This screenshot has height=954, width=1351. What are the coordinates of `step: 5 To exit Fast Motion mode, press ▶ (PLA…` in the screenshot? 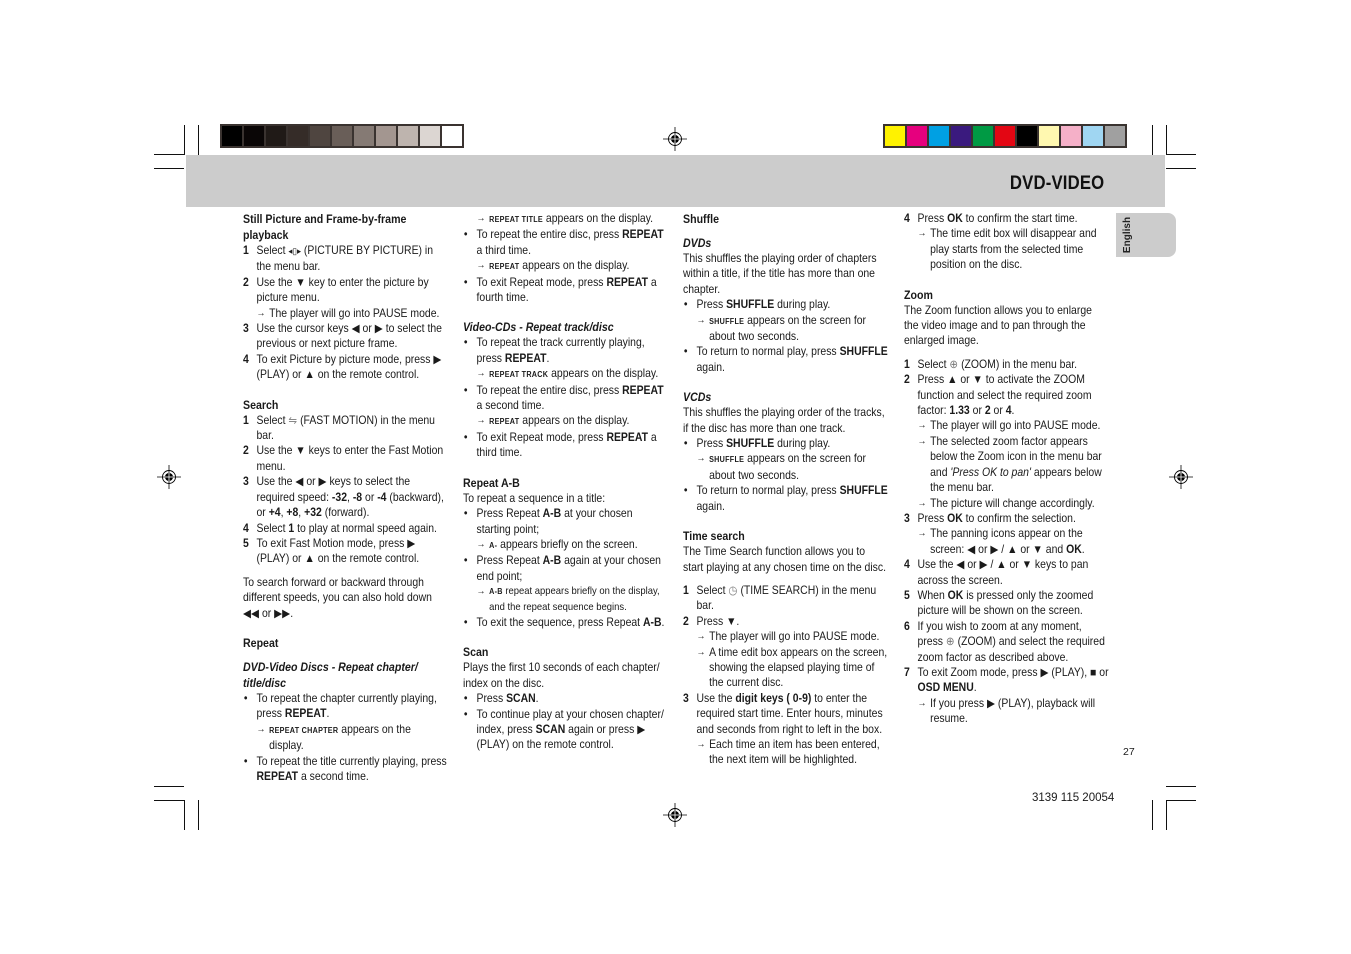 It's located at (345, 551).